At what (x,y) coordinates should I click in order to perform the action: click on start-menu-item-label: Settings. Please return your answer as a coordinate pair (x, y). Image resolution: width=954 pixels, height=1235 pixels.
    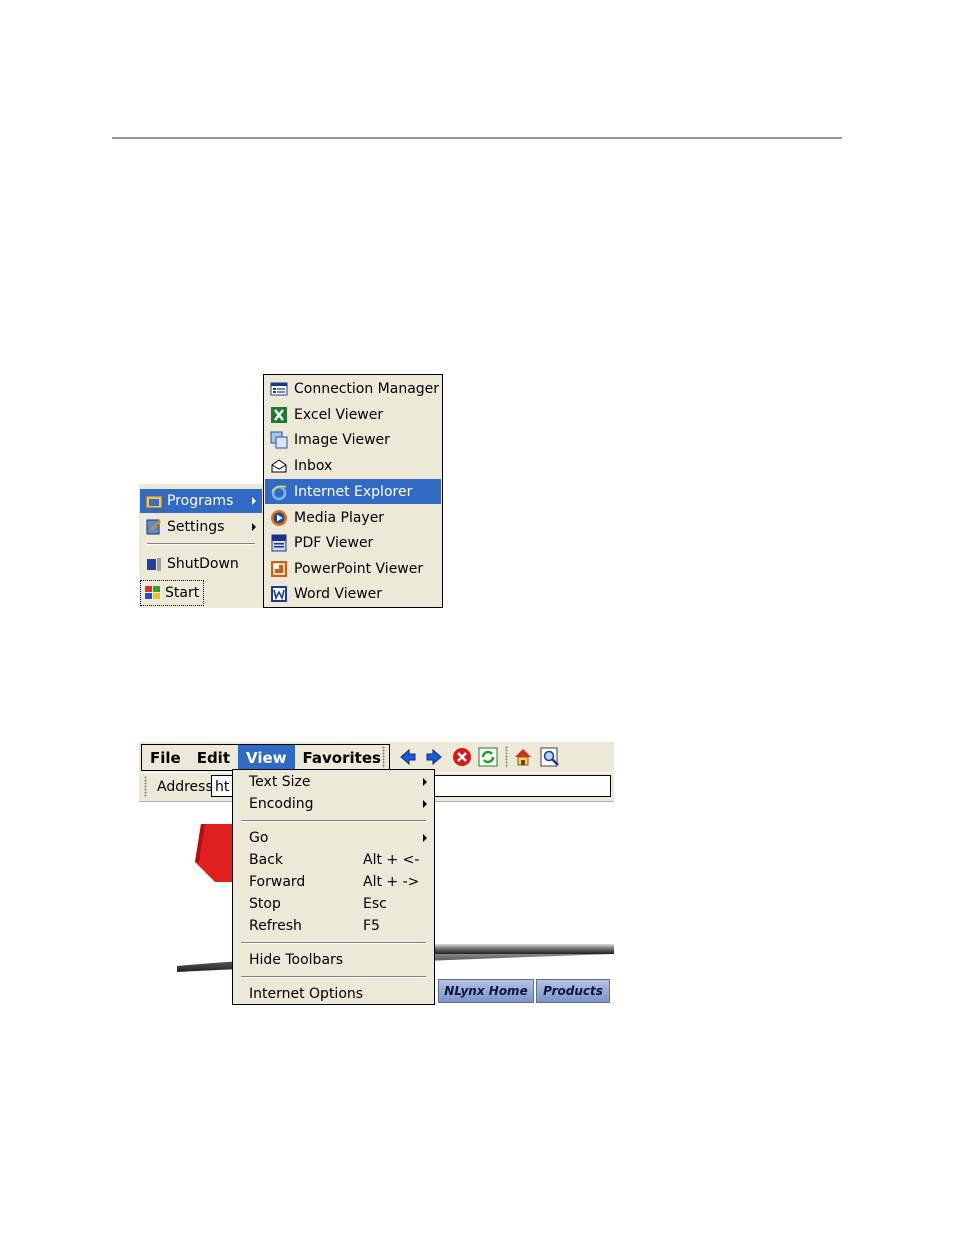
    Looking at the image, I should click on (196, 527).